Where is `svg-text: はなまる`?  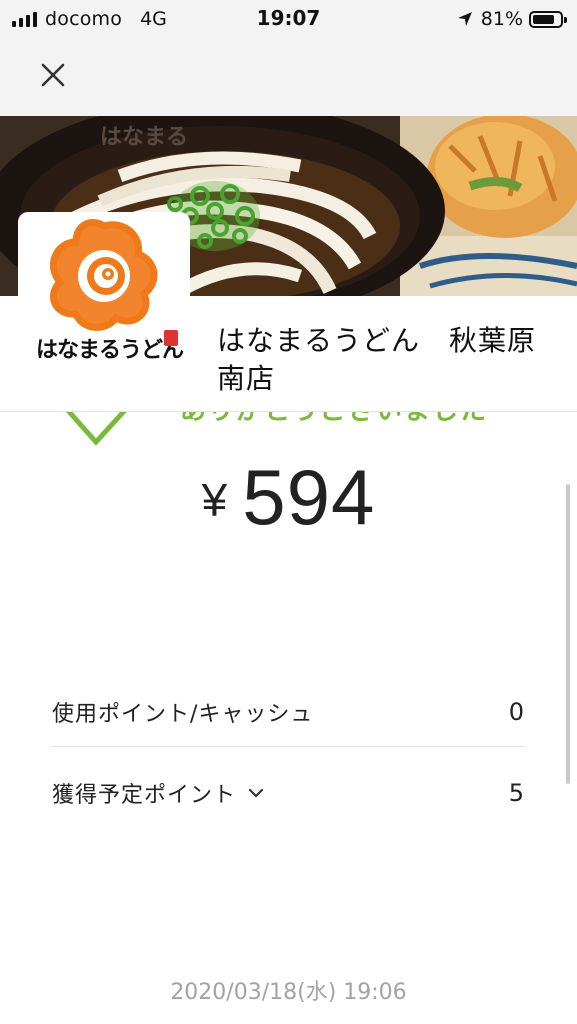
svg-text: はなまる is located at coordinates (144, 137).